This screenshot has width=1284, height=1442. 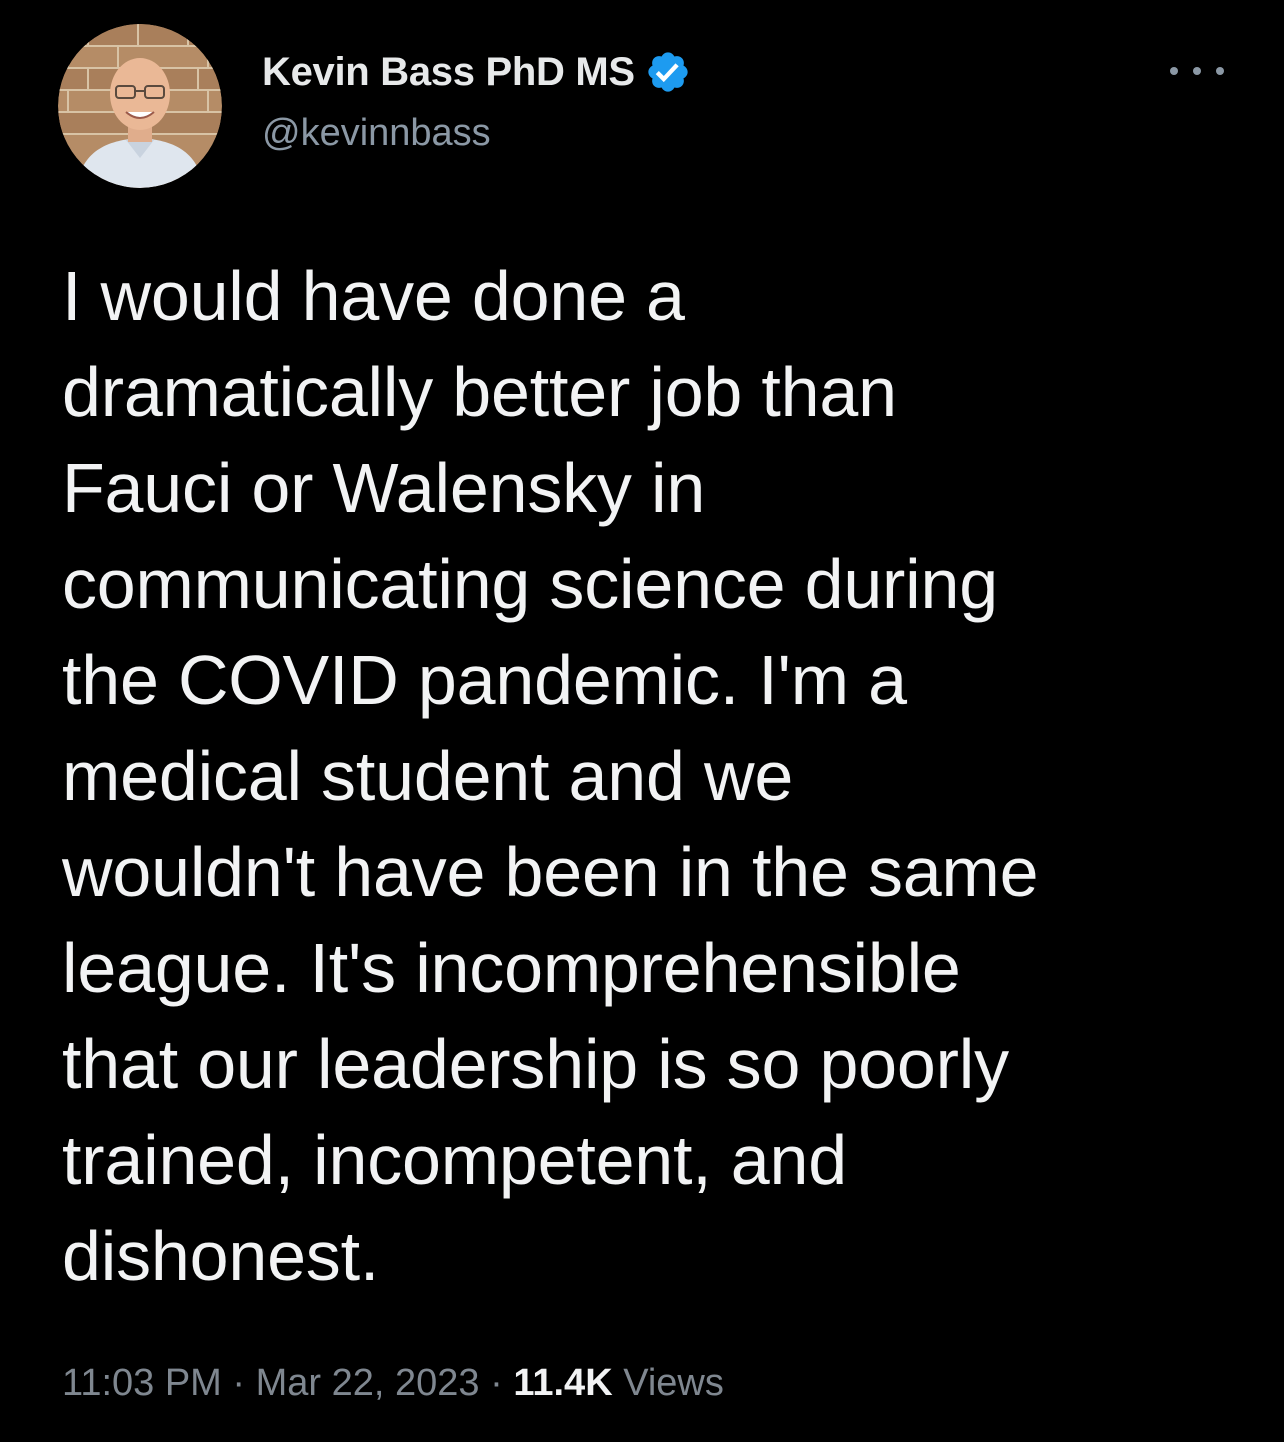 I want to click on tweet-date: Mar 22, 2023, so click(x=368, y=1383).